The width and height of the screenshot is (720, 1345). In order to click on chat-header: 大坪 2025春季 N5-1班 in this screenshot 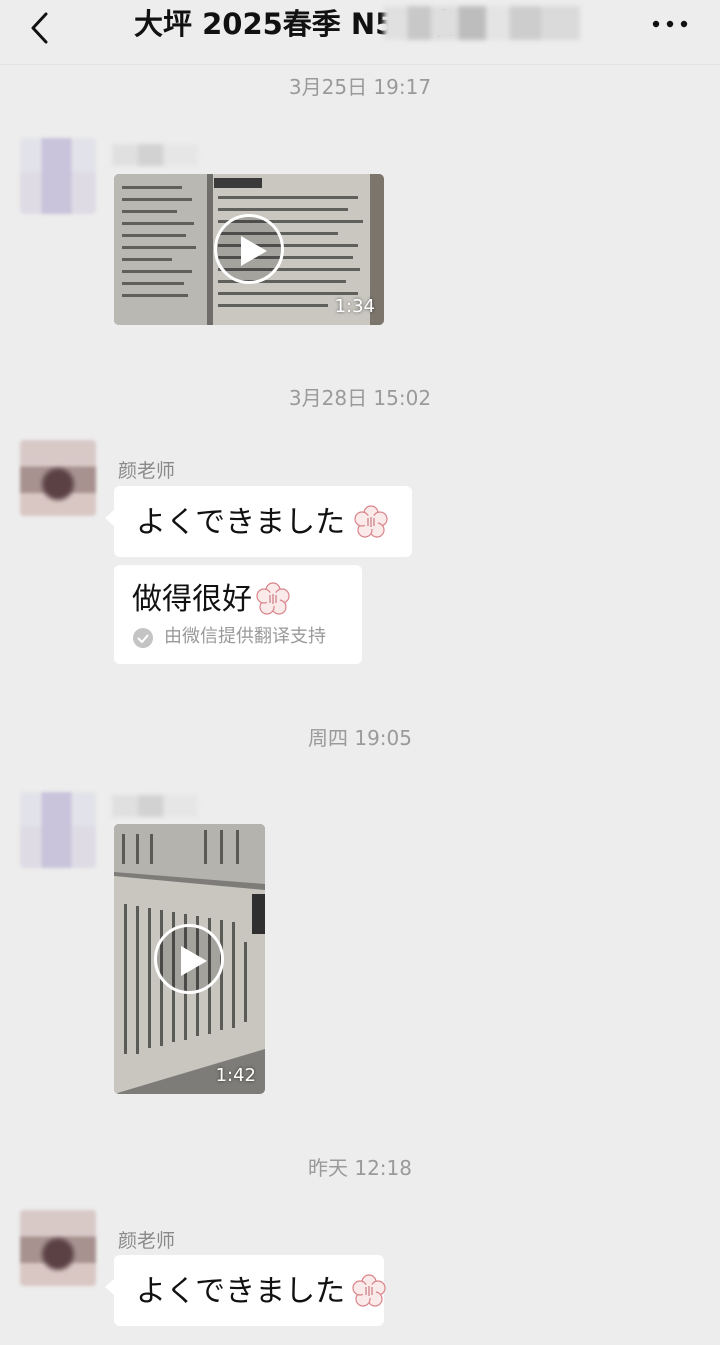, I will do `click(360, 32)`.